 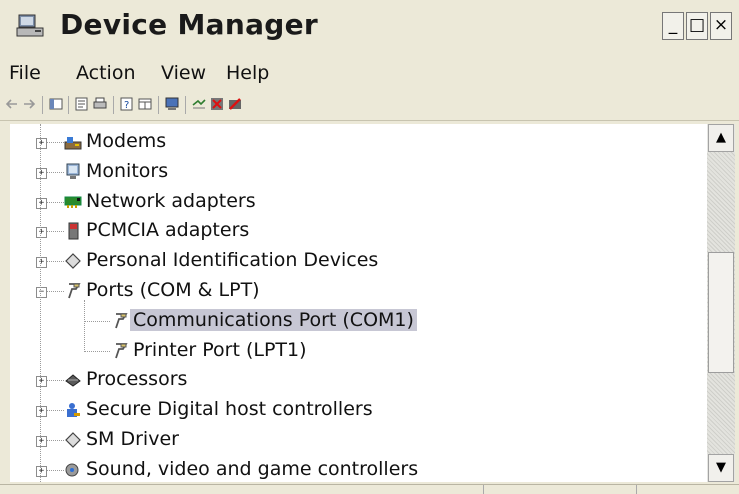 I want to click on tree-item: + SM Driver, so click(x=364, y=441).